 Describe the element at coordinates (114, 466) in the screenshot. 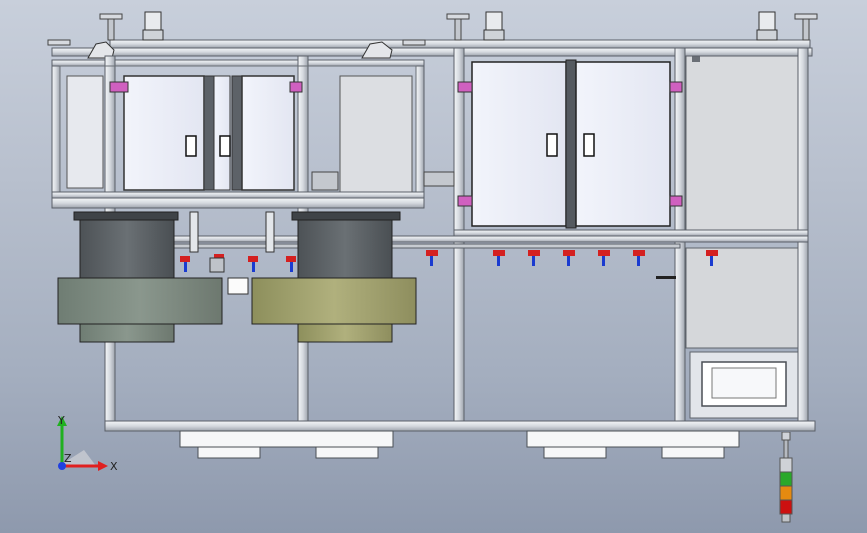

I see `x-axis-label: X` at that location.